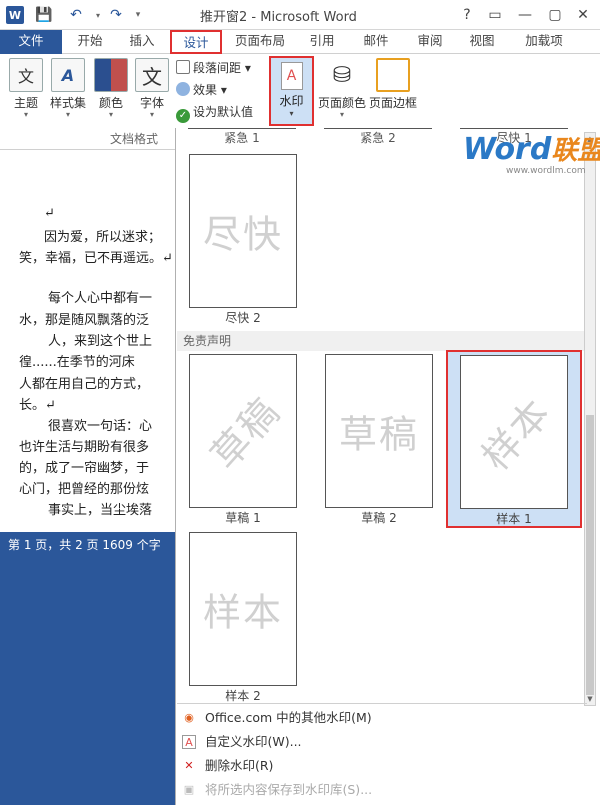 Image resolution: width=600 pixels, height=805 pixels. I want to click on watermark-button: A 水印 ▾, so click(291, 91).